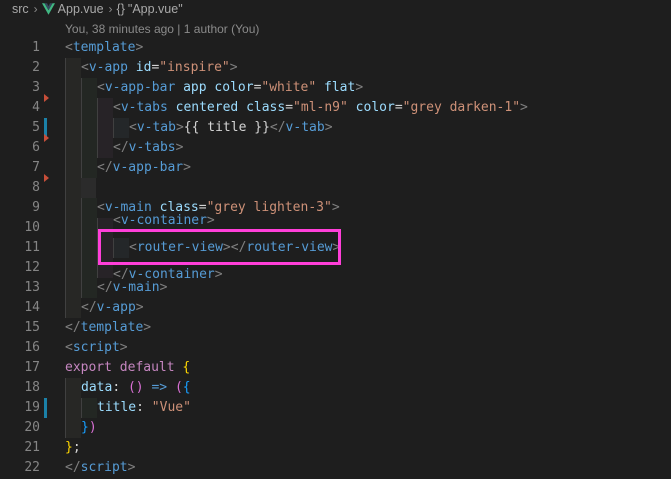  Describe the element at coordinates (112, 307) in the screenshot. I see `code-text: </v-app>` at that location.